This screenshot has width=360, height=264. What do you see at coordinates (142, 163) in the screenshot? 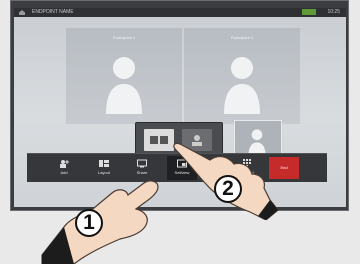
I see `share-screen-icon` at bounding box center [142, 163].